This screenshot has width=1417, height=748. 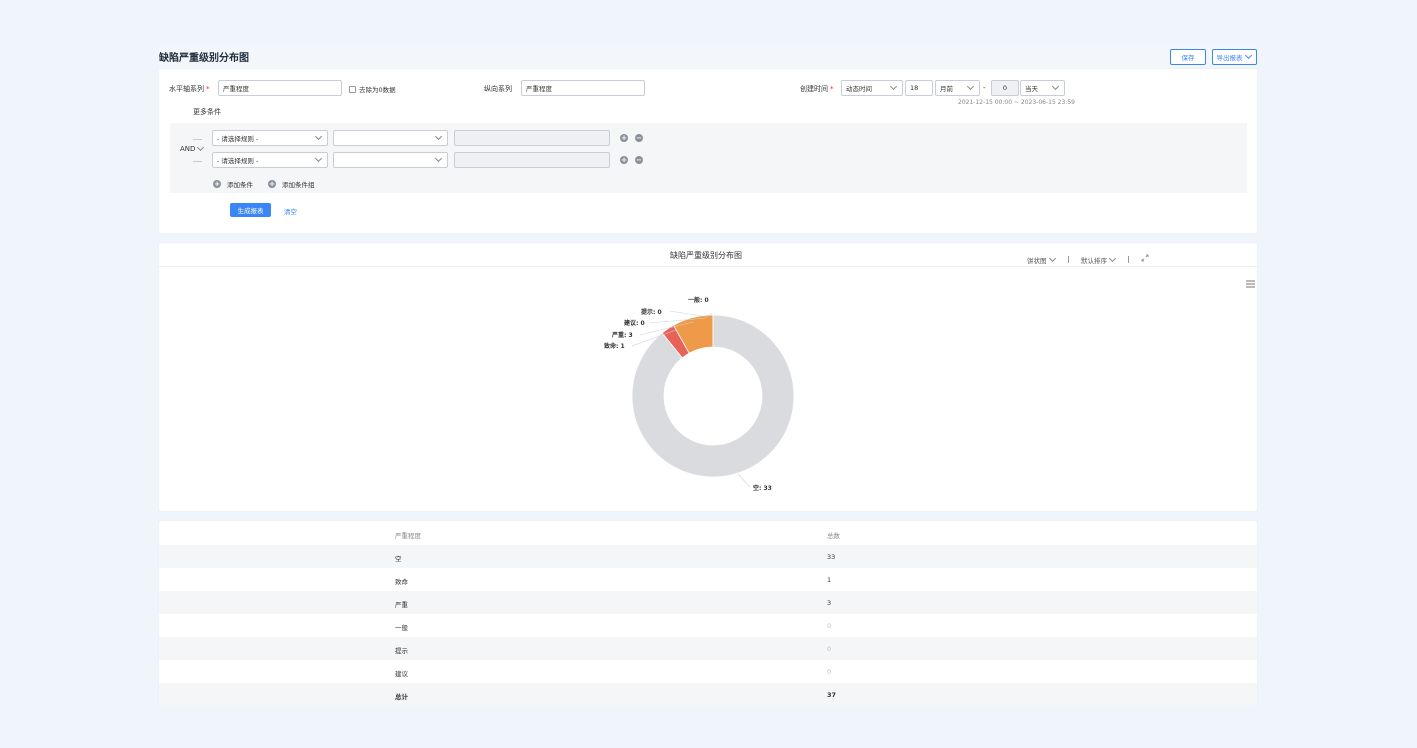 I want to click on total-count: 37, so click(x=832, y=695).